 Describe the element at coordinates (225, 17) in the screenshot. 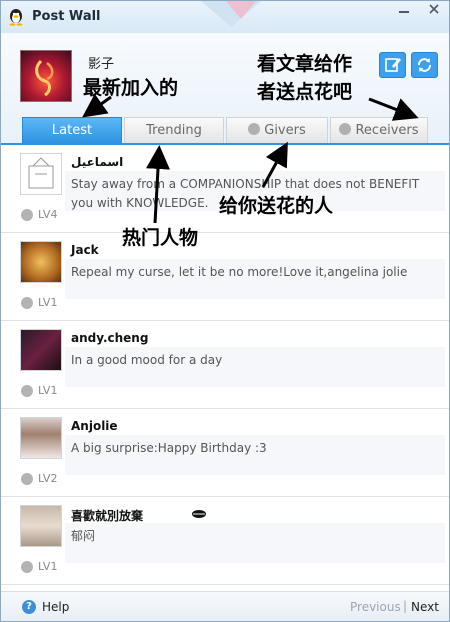

I see `title-bar: Post Wall` at that location.